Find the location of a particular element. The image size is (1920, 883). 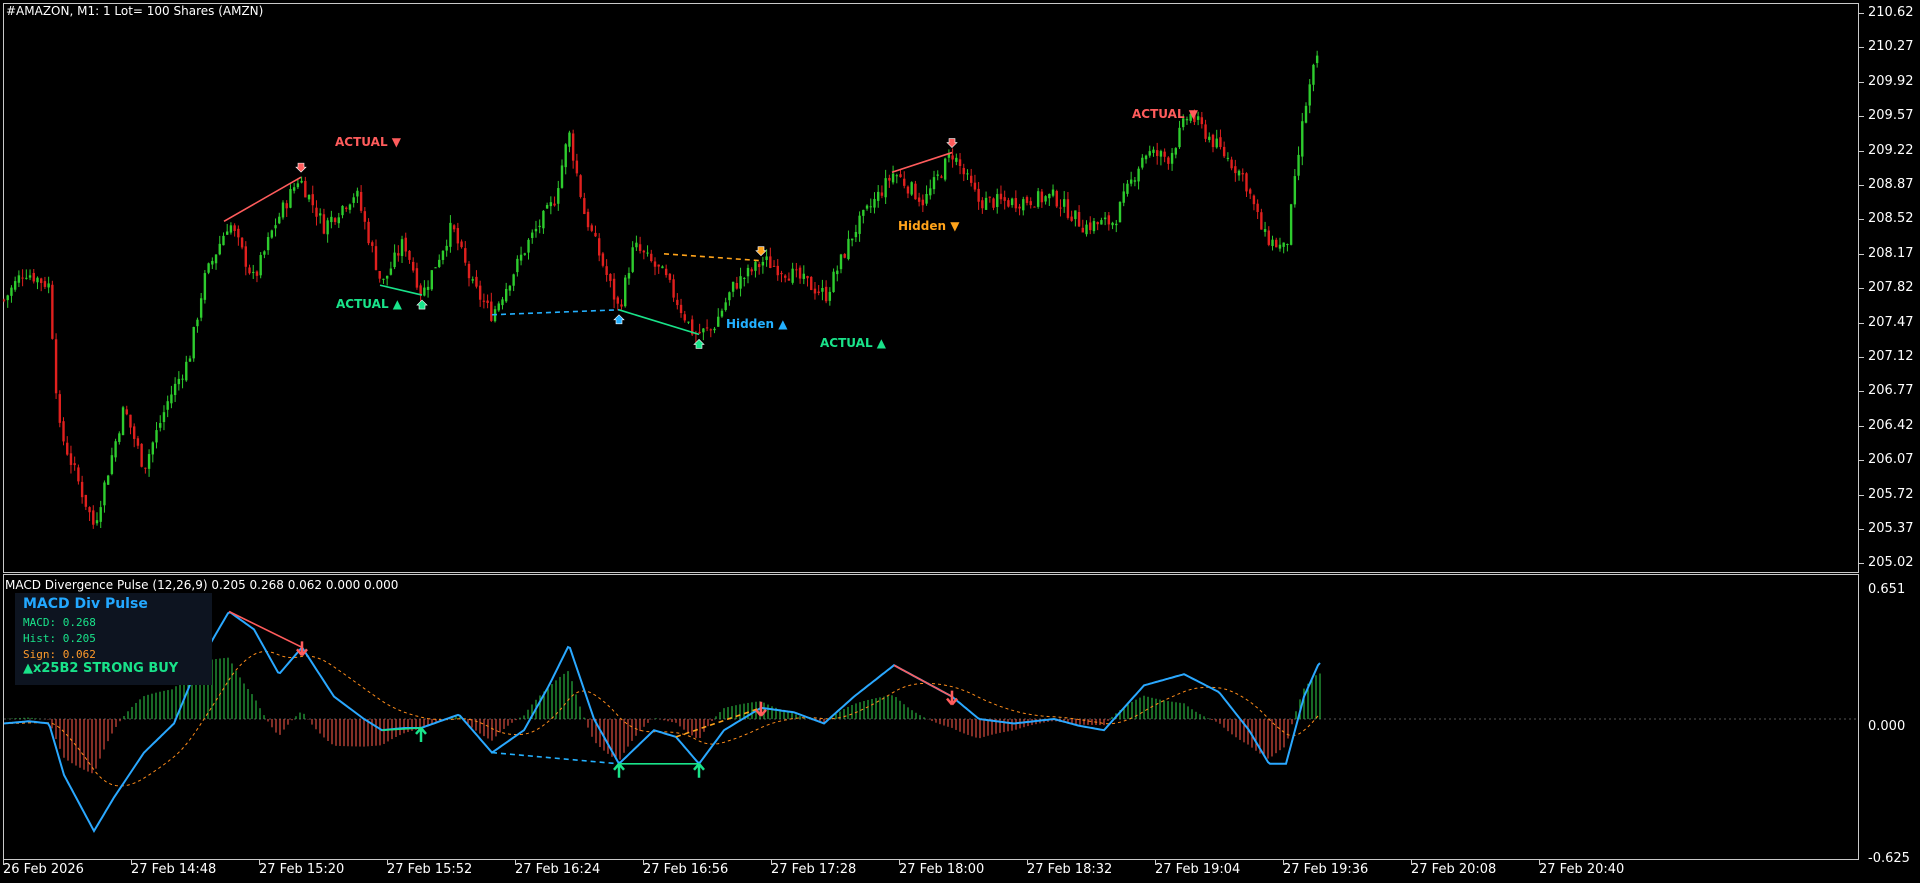

price-tick-label: 205.02 is located at coordinates (1891, 563).